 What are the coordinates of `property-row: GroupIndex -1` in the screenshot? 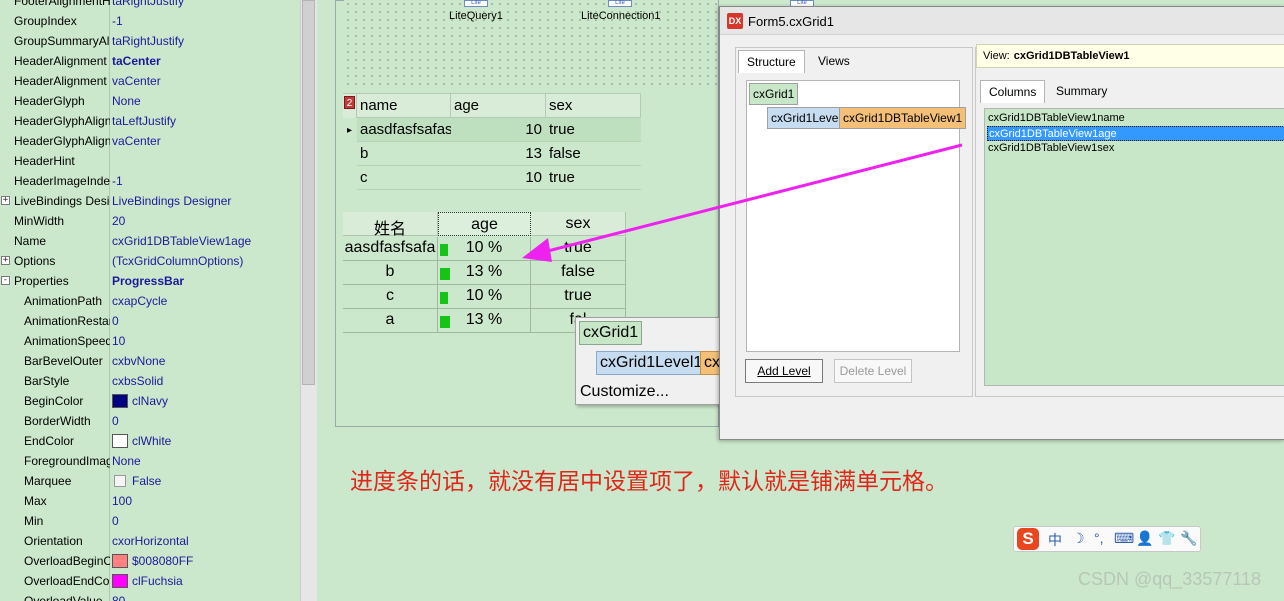 It's located at (150, 21).